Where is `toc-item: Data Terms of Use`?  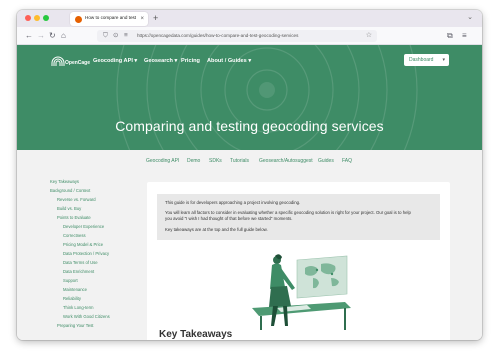 toc-item: Data Terms of Use is located at coordinates (80, 262).